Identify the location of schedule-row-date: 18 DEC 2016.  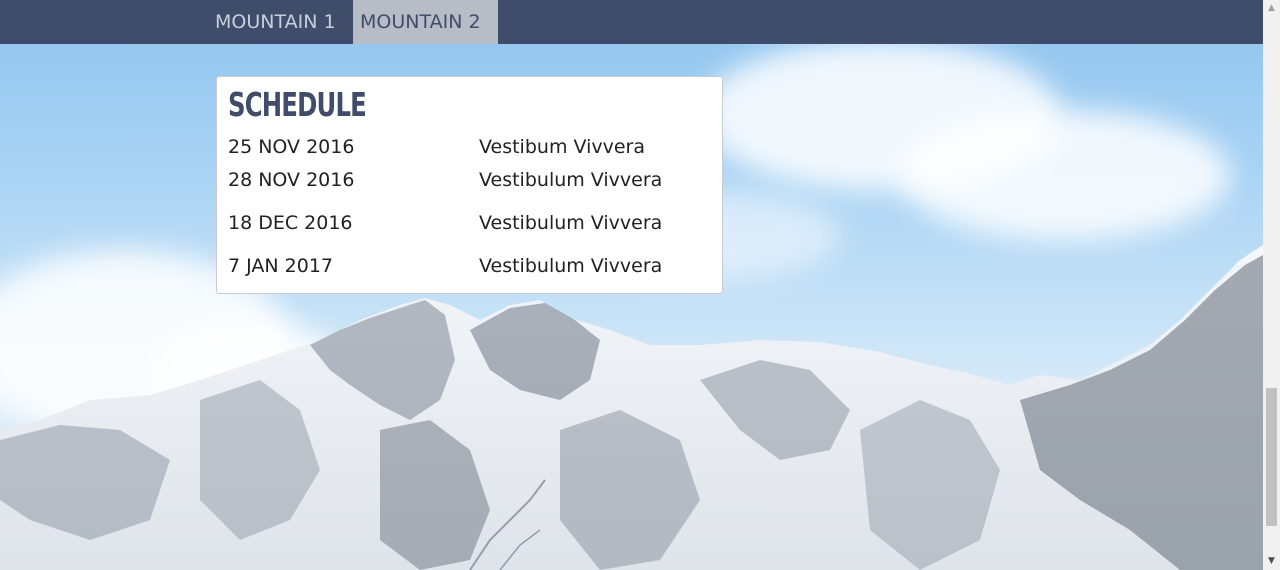
(290, 223).